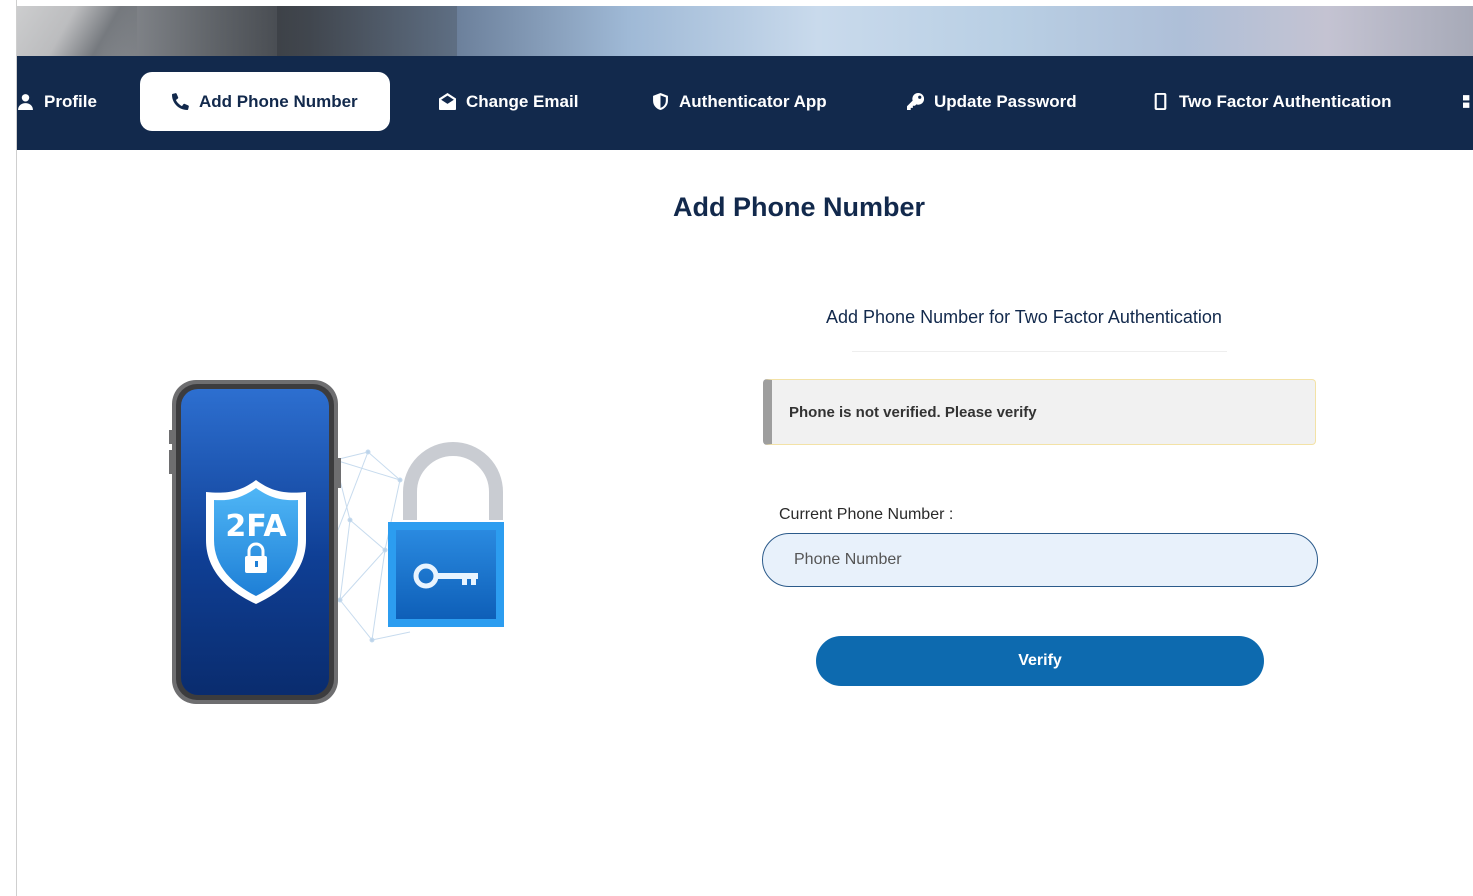  I want to click on tab-label: Change Email, so click(522, 101).